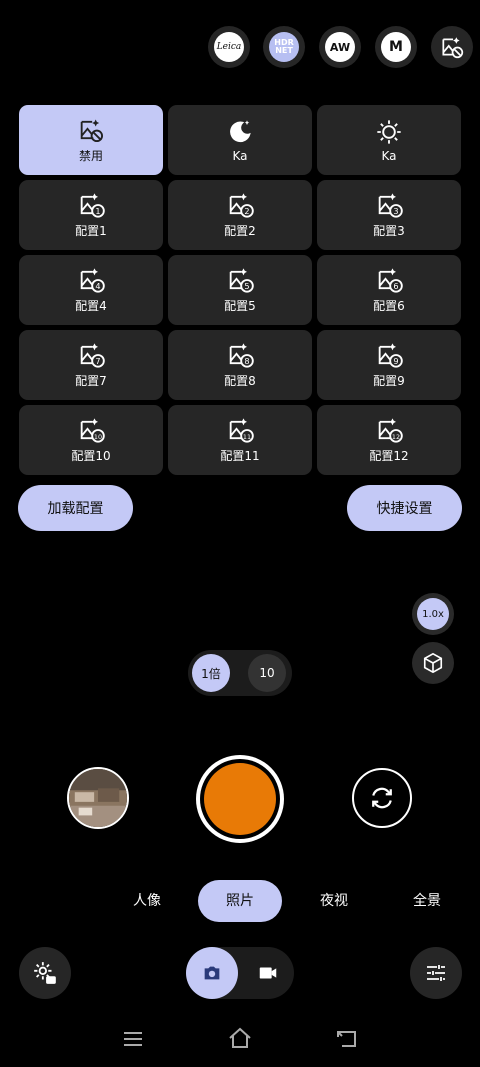 This screenshot has width=480, height=1067. I want to click on mode-panorama: 全景, so click(427, 901).